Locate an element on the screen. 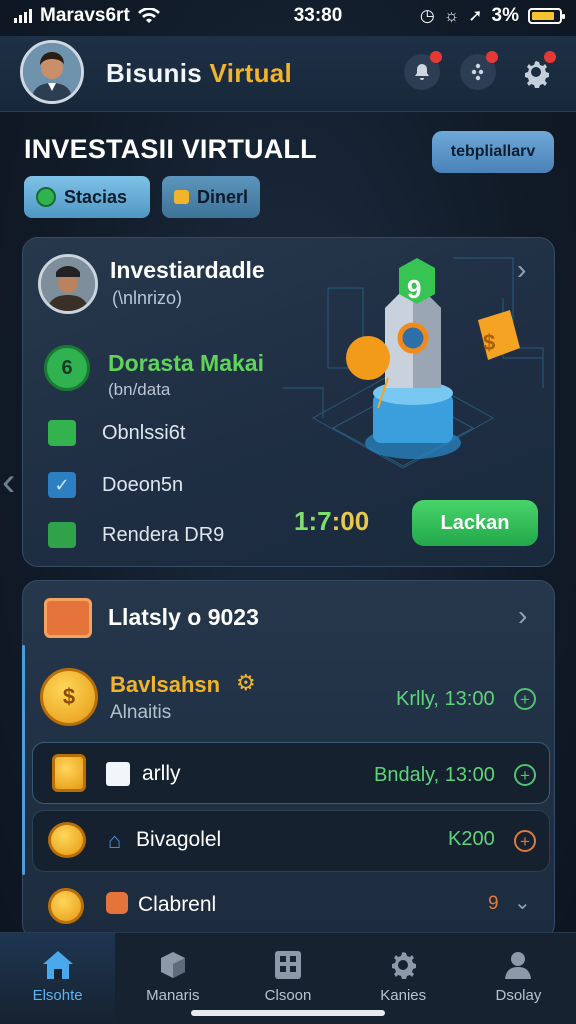 This screenshot has height=1024, width=576. list-item-title: Bavlsahsn is located at coordinates (165, 684).